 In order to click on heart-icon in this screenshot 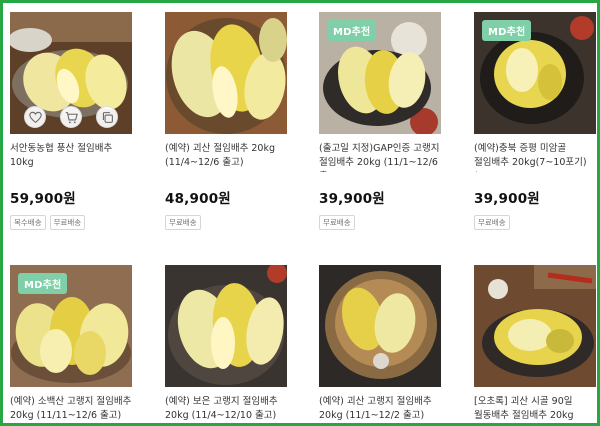, I will do `click(35, 117)`.